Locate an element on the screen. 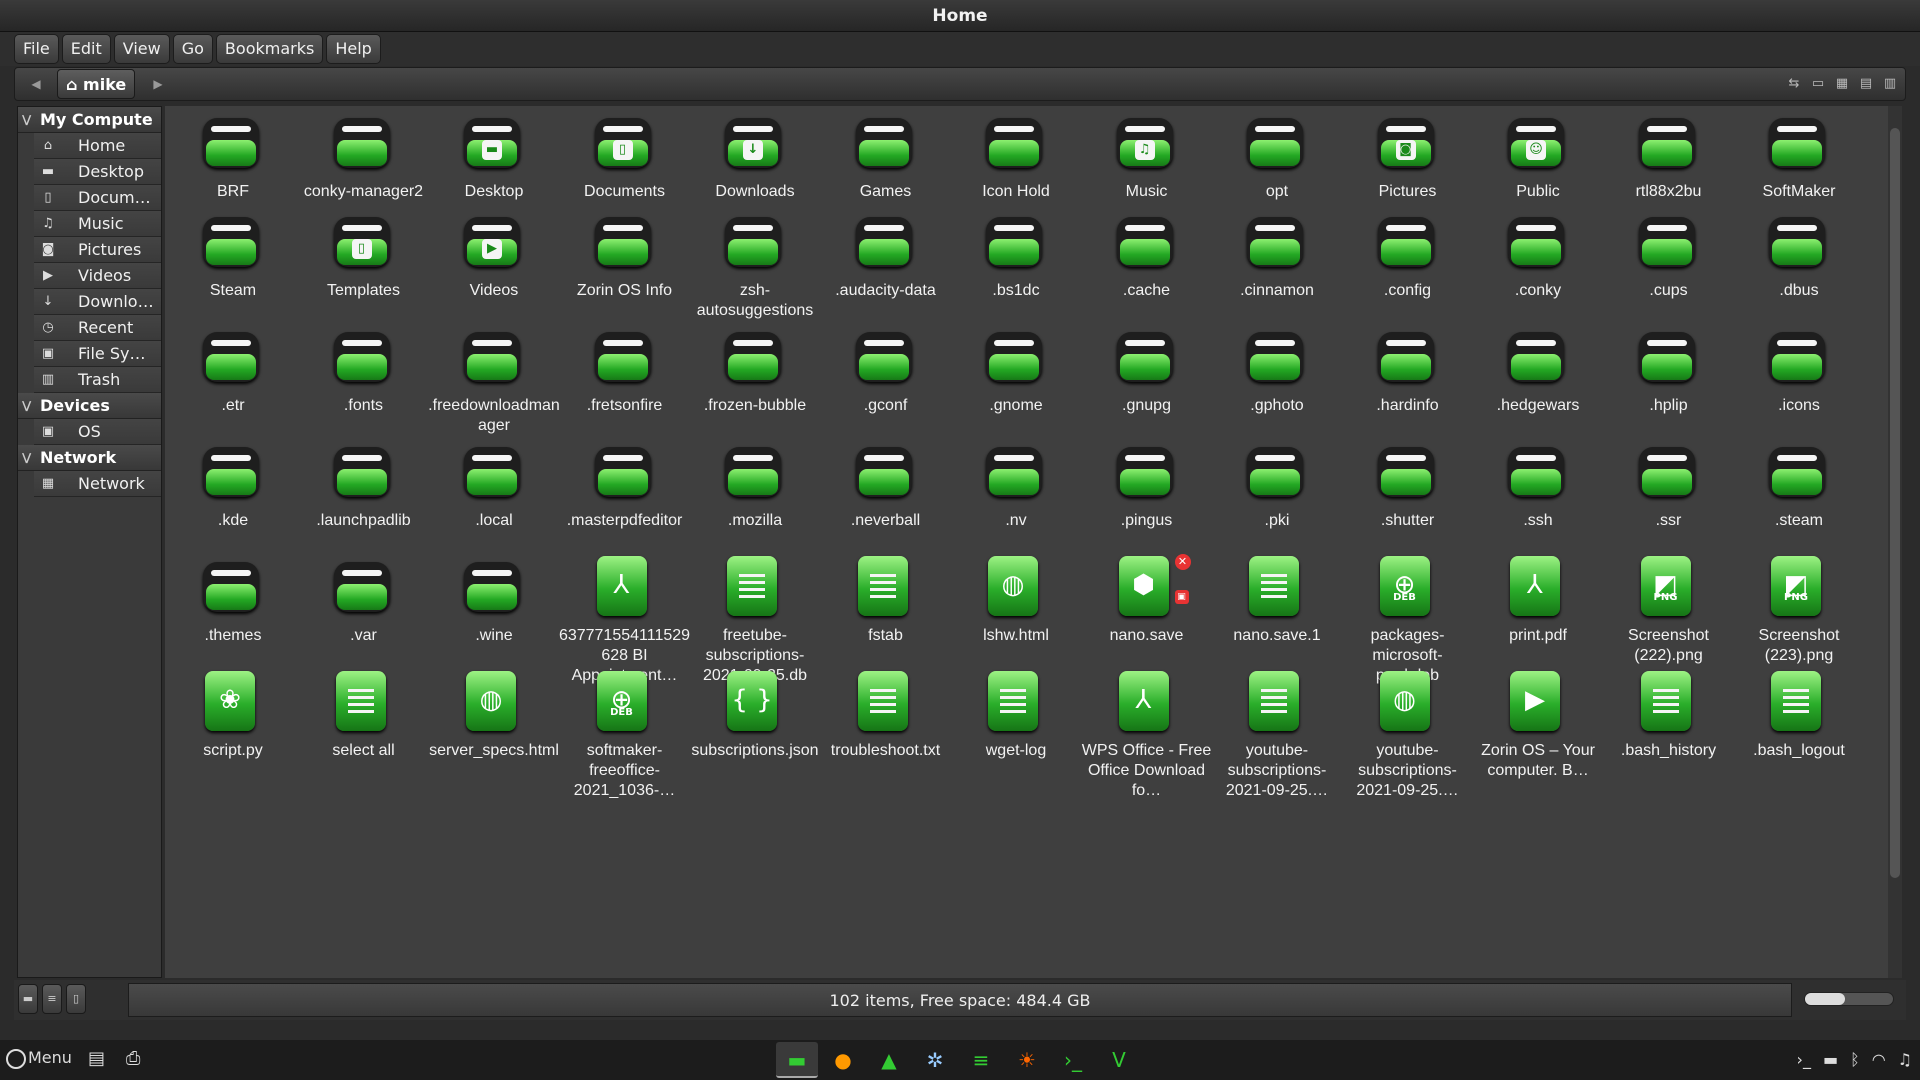  sidebar-item-pictures: ◙ Pictures is located at coordinates (97, 250).